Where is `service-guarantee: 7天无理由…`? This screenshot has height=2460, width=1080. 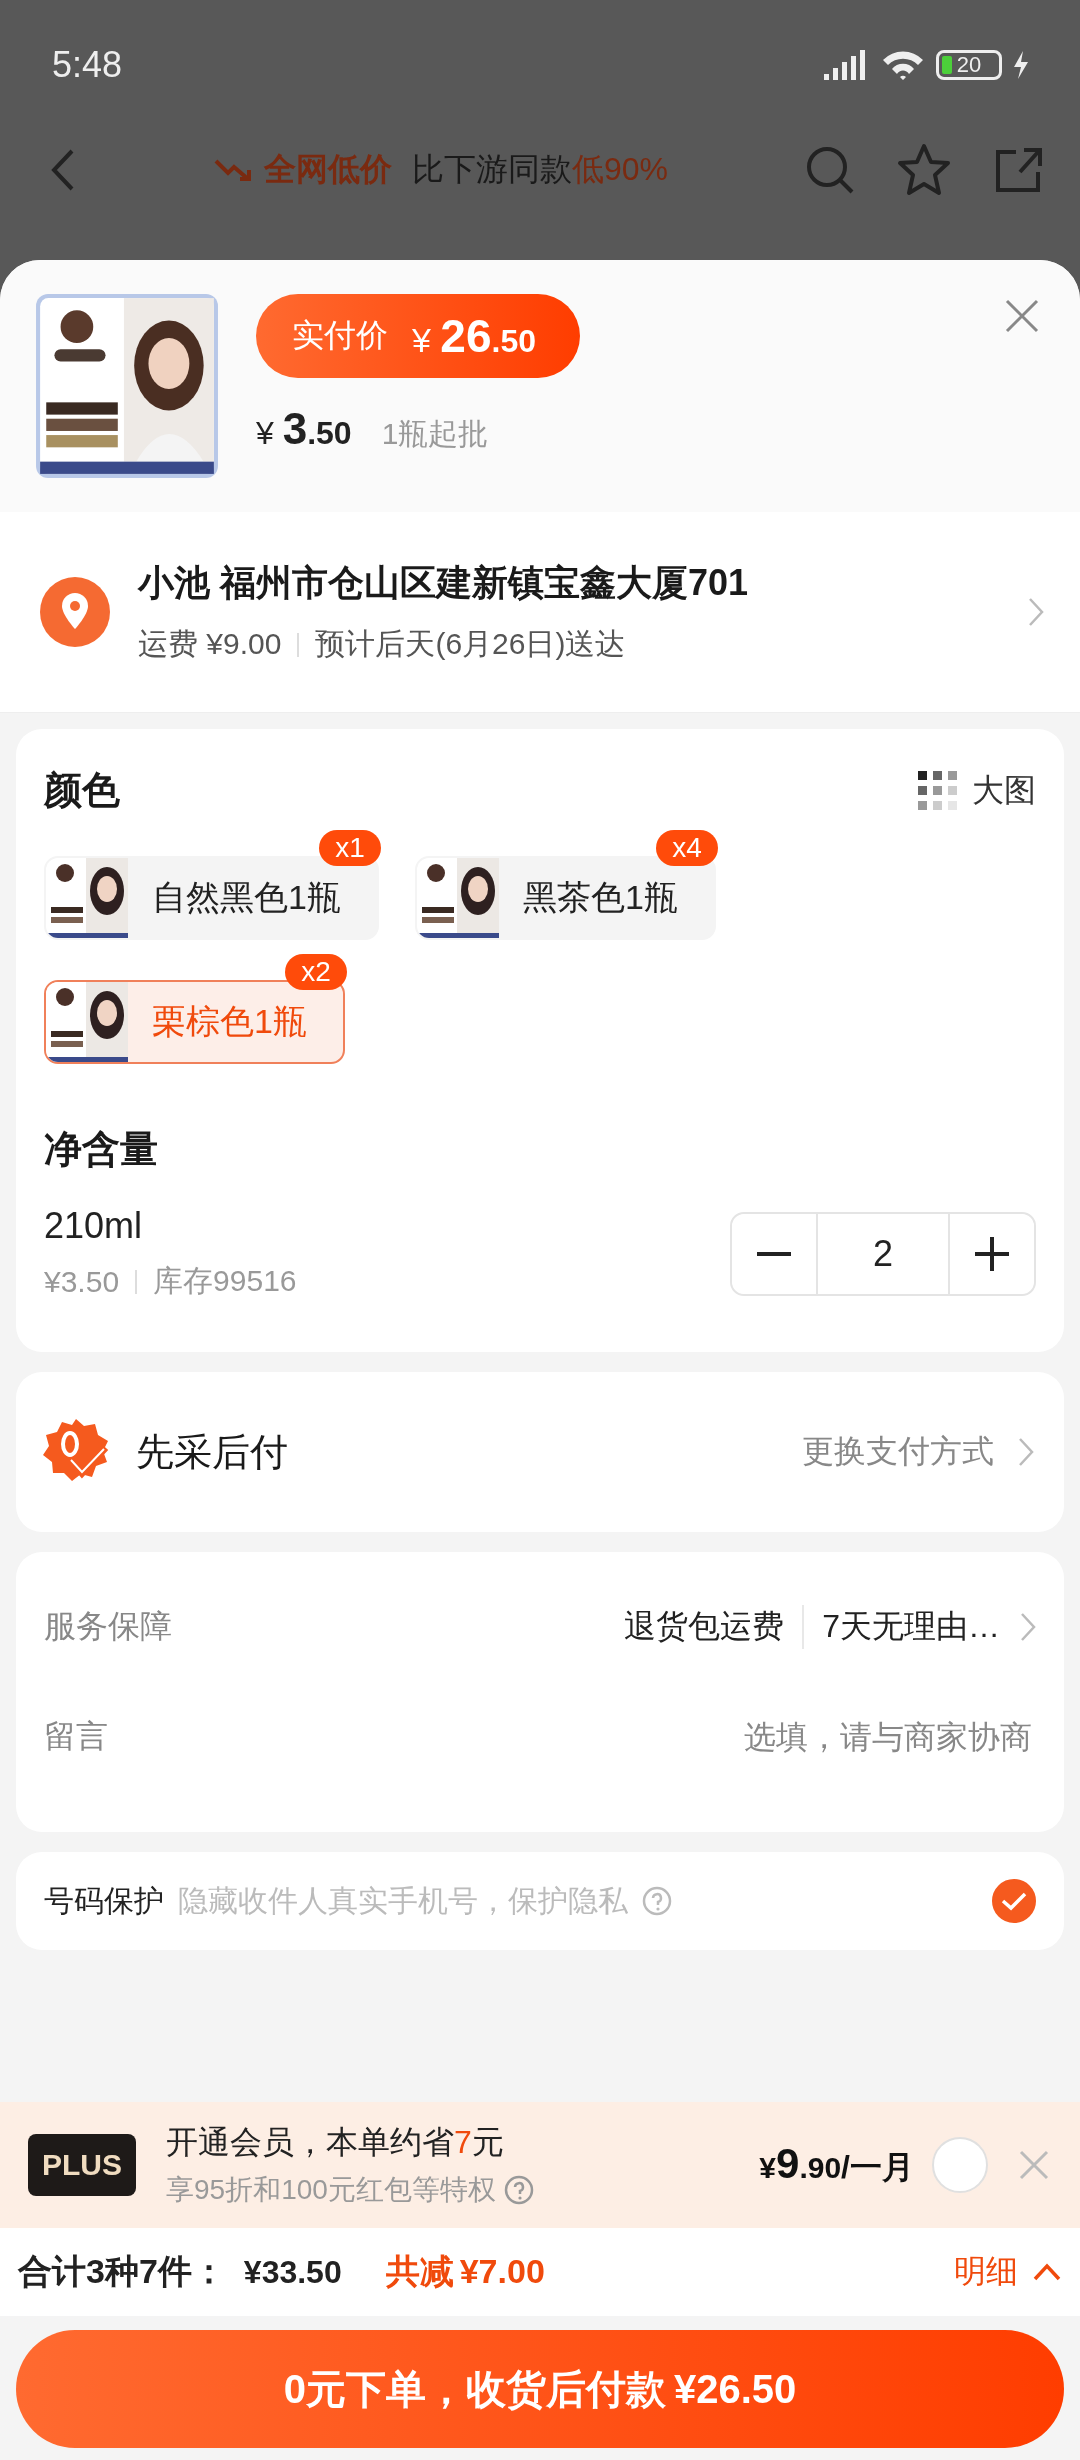
service-guarantee: 7天无理由… is located at coordinates (911, 1626).